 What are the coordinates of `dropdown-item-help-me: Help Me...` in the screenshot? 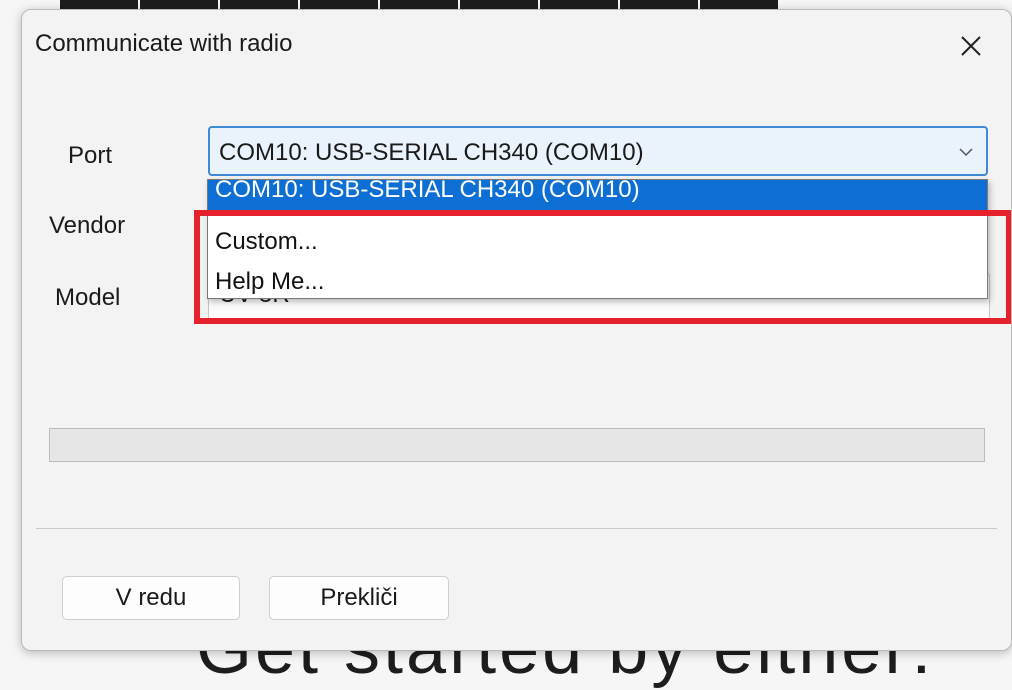 It's located at (597, 280).